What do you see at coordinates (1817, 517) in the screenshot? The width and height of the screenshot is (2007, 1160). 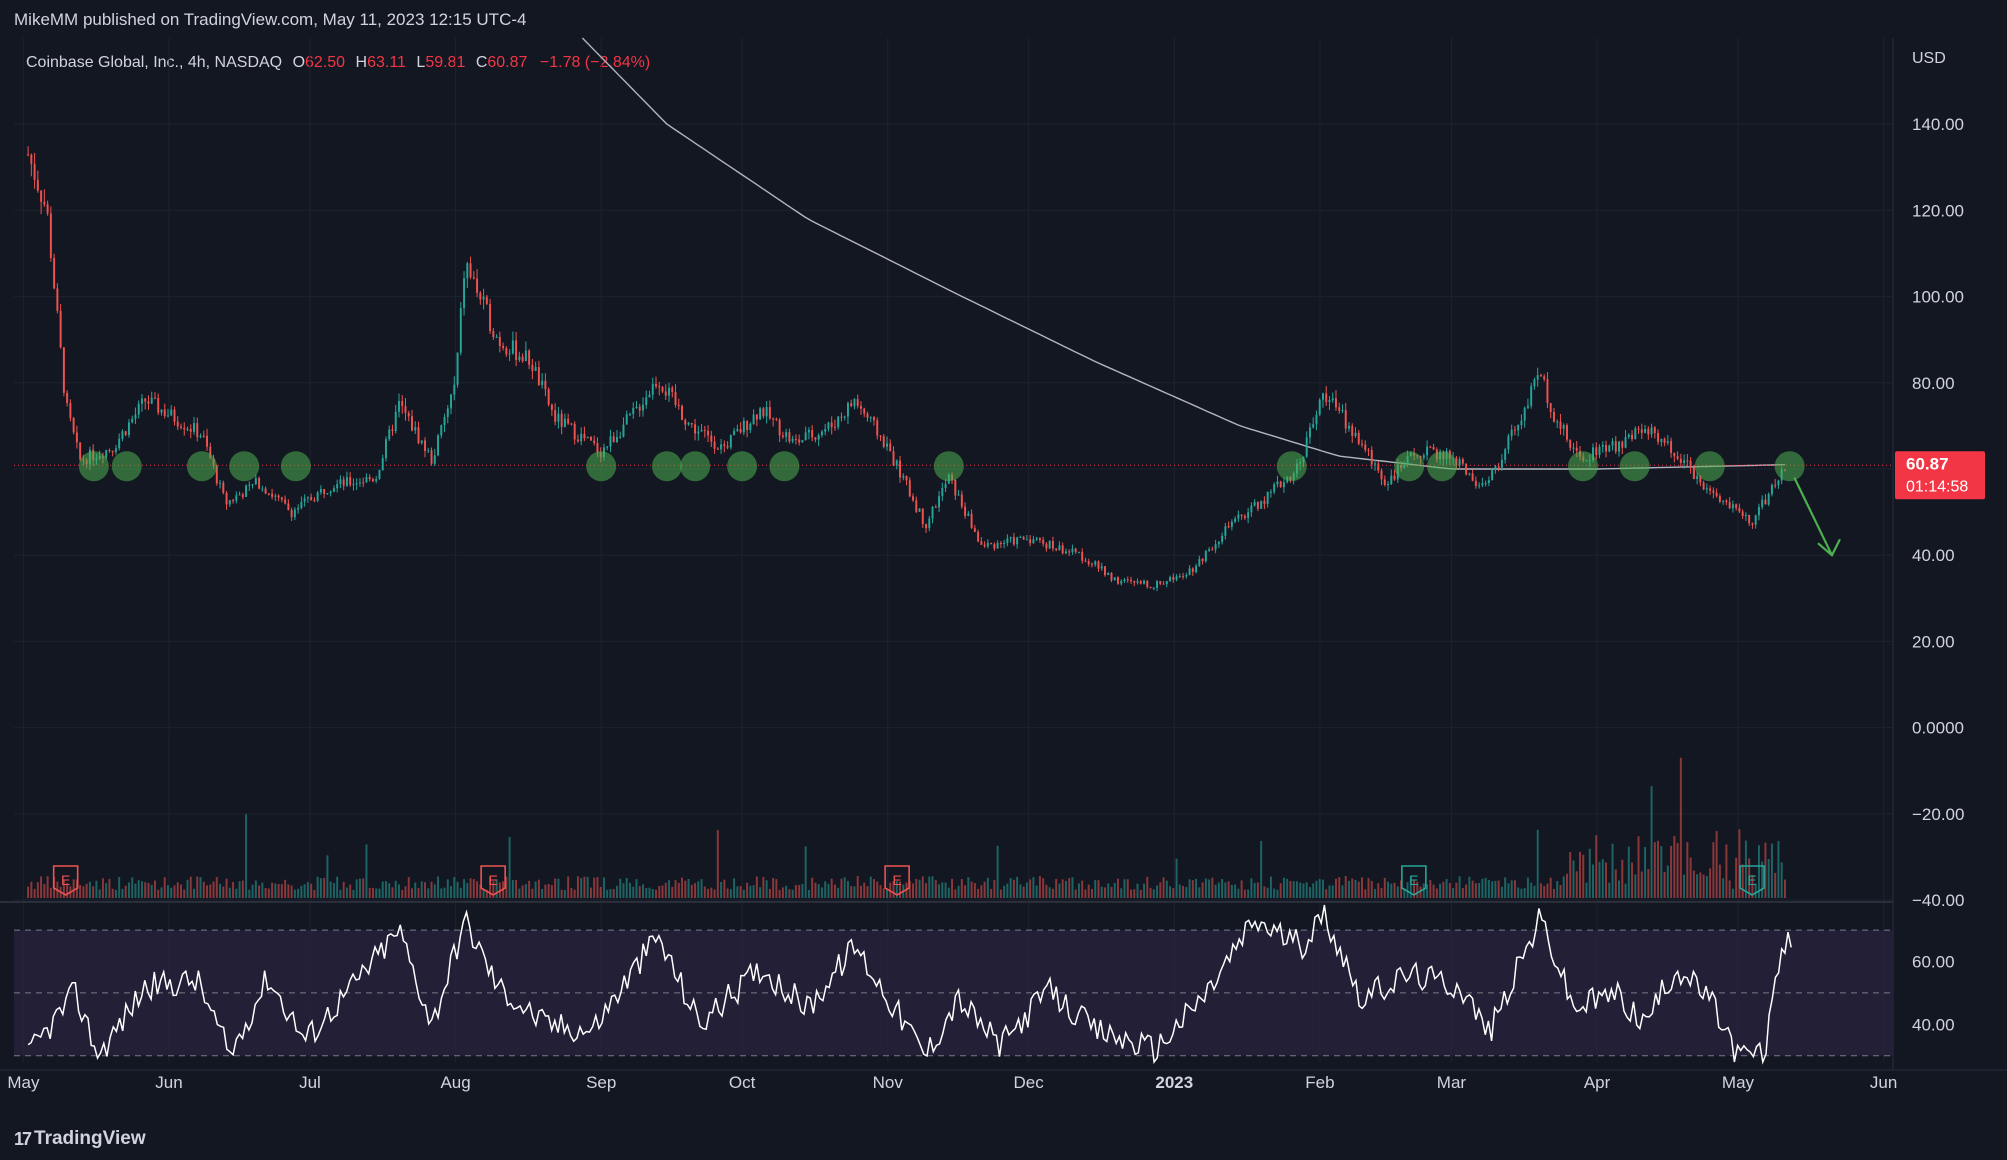 I see `projection-arrow-layer` at bounding box center [1817, 517].